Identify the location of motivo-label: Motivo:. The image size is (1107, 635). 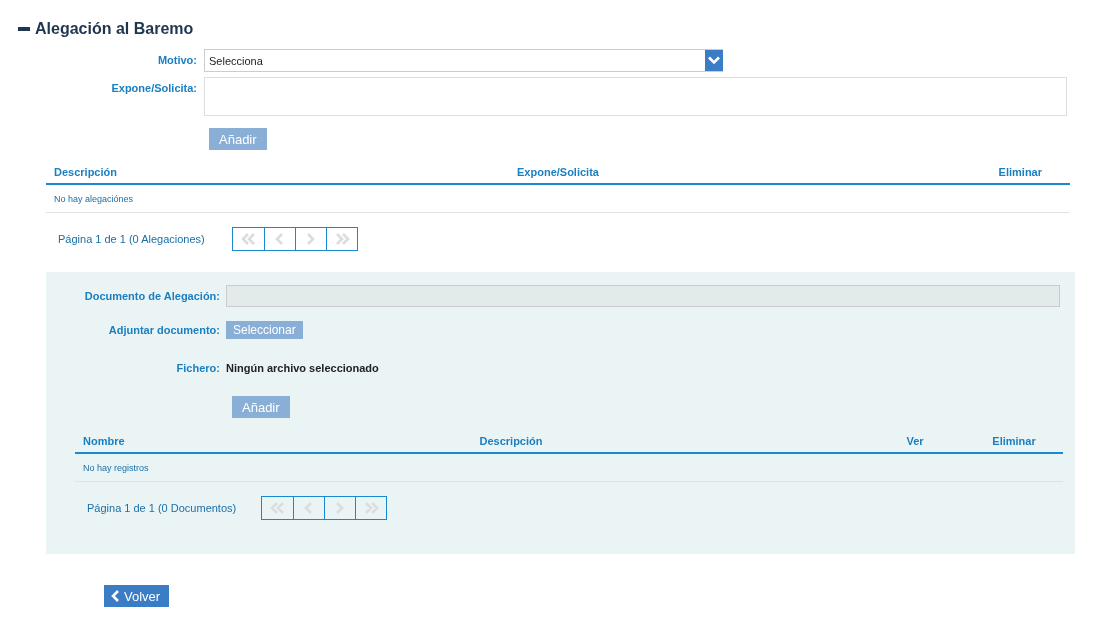
(176, 59).